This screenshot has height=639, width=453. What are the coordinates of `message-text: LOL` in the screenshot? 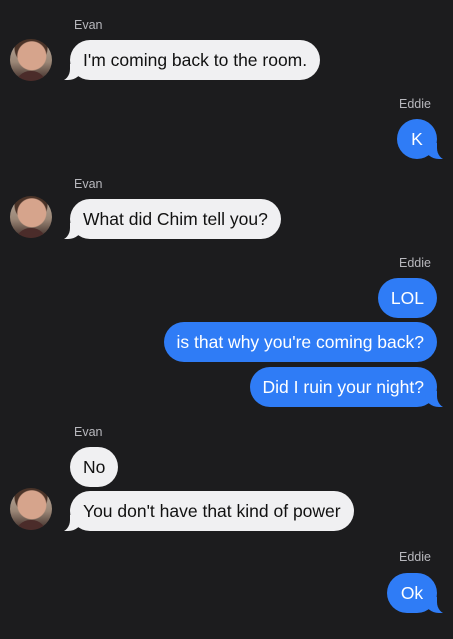 It's located at (407, 298).